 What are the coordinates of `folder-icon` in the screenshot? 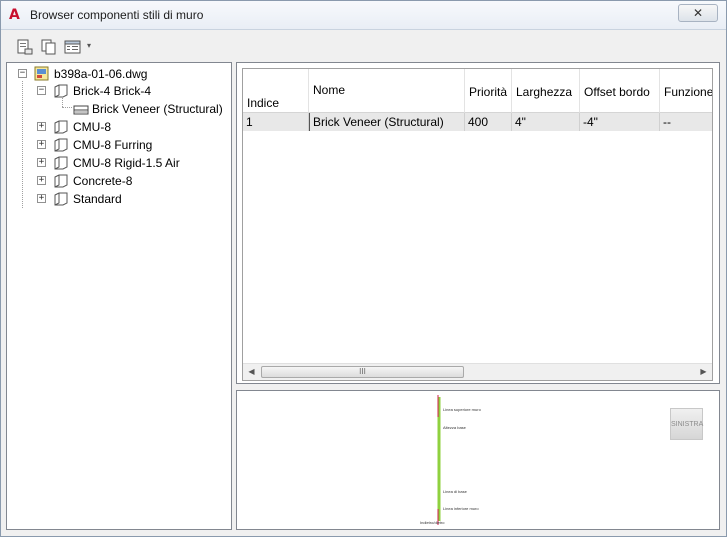 It's located at (61, 201).